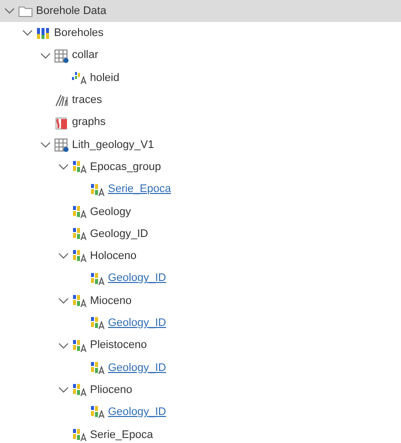 The height and width of the screenshot is (443, 401). What do you see at coordinates (139, 190) in the screenshot?
I see `linked-item-label: Serie_Epoca` at bounding box center [139, 190].